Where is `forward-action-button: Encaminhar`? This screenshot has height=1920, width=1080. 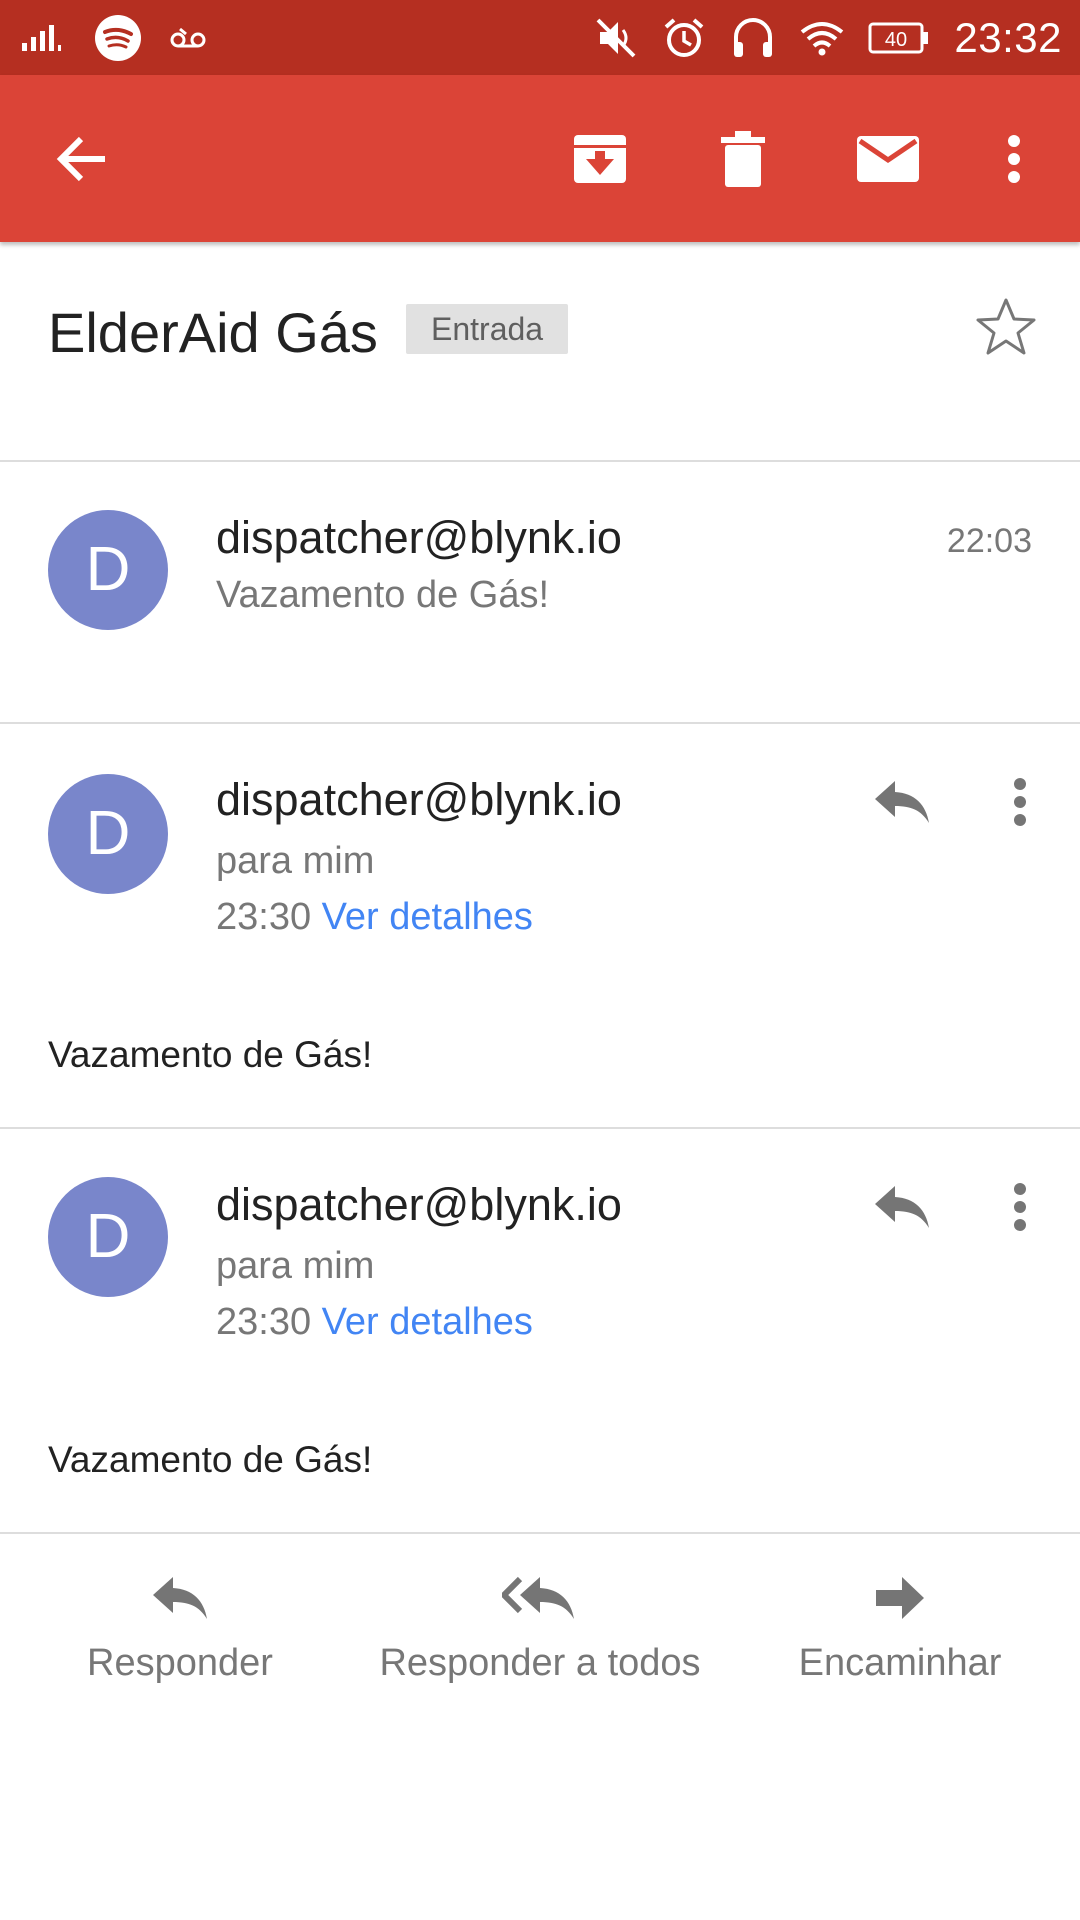 forward-action-button: Encaminhar is located at coordinates (900, 1645).